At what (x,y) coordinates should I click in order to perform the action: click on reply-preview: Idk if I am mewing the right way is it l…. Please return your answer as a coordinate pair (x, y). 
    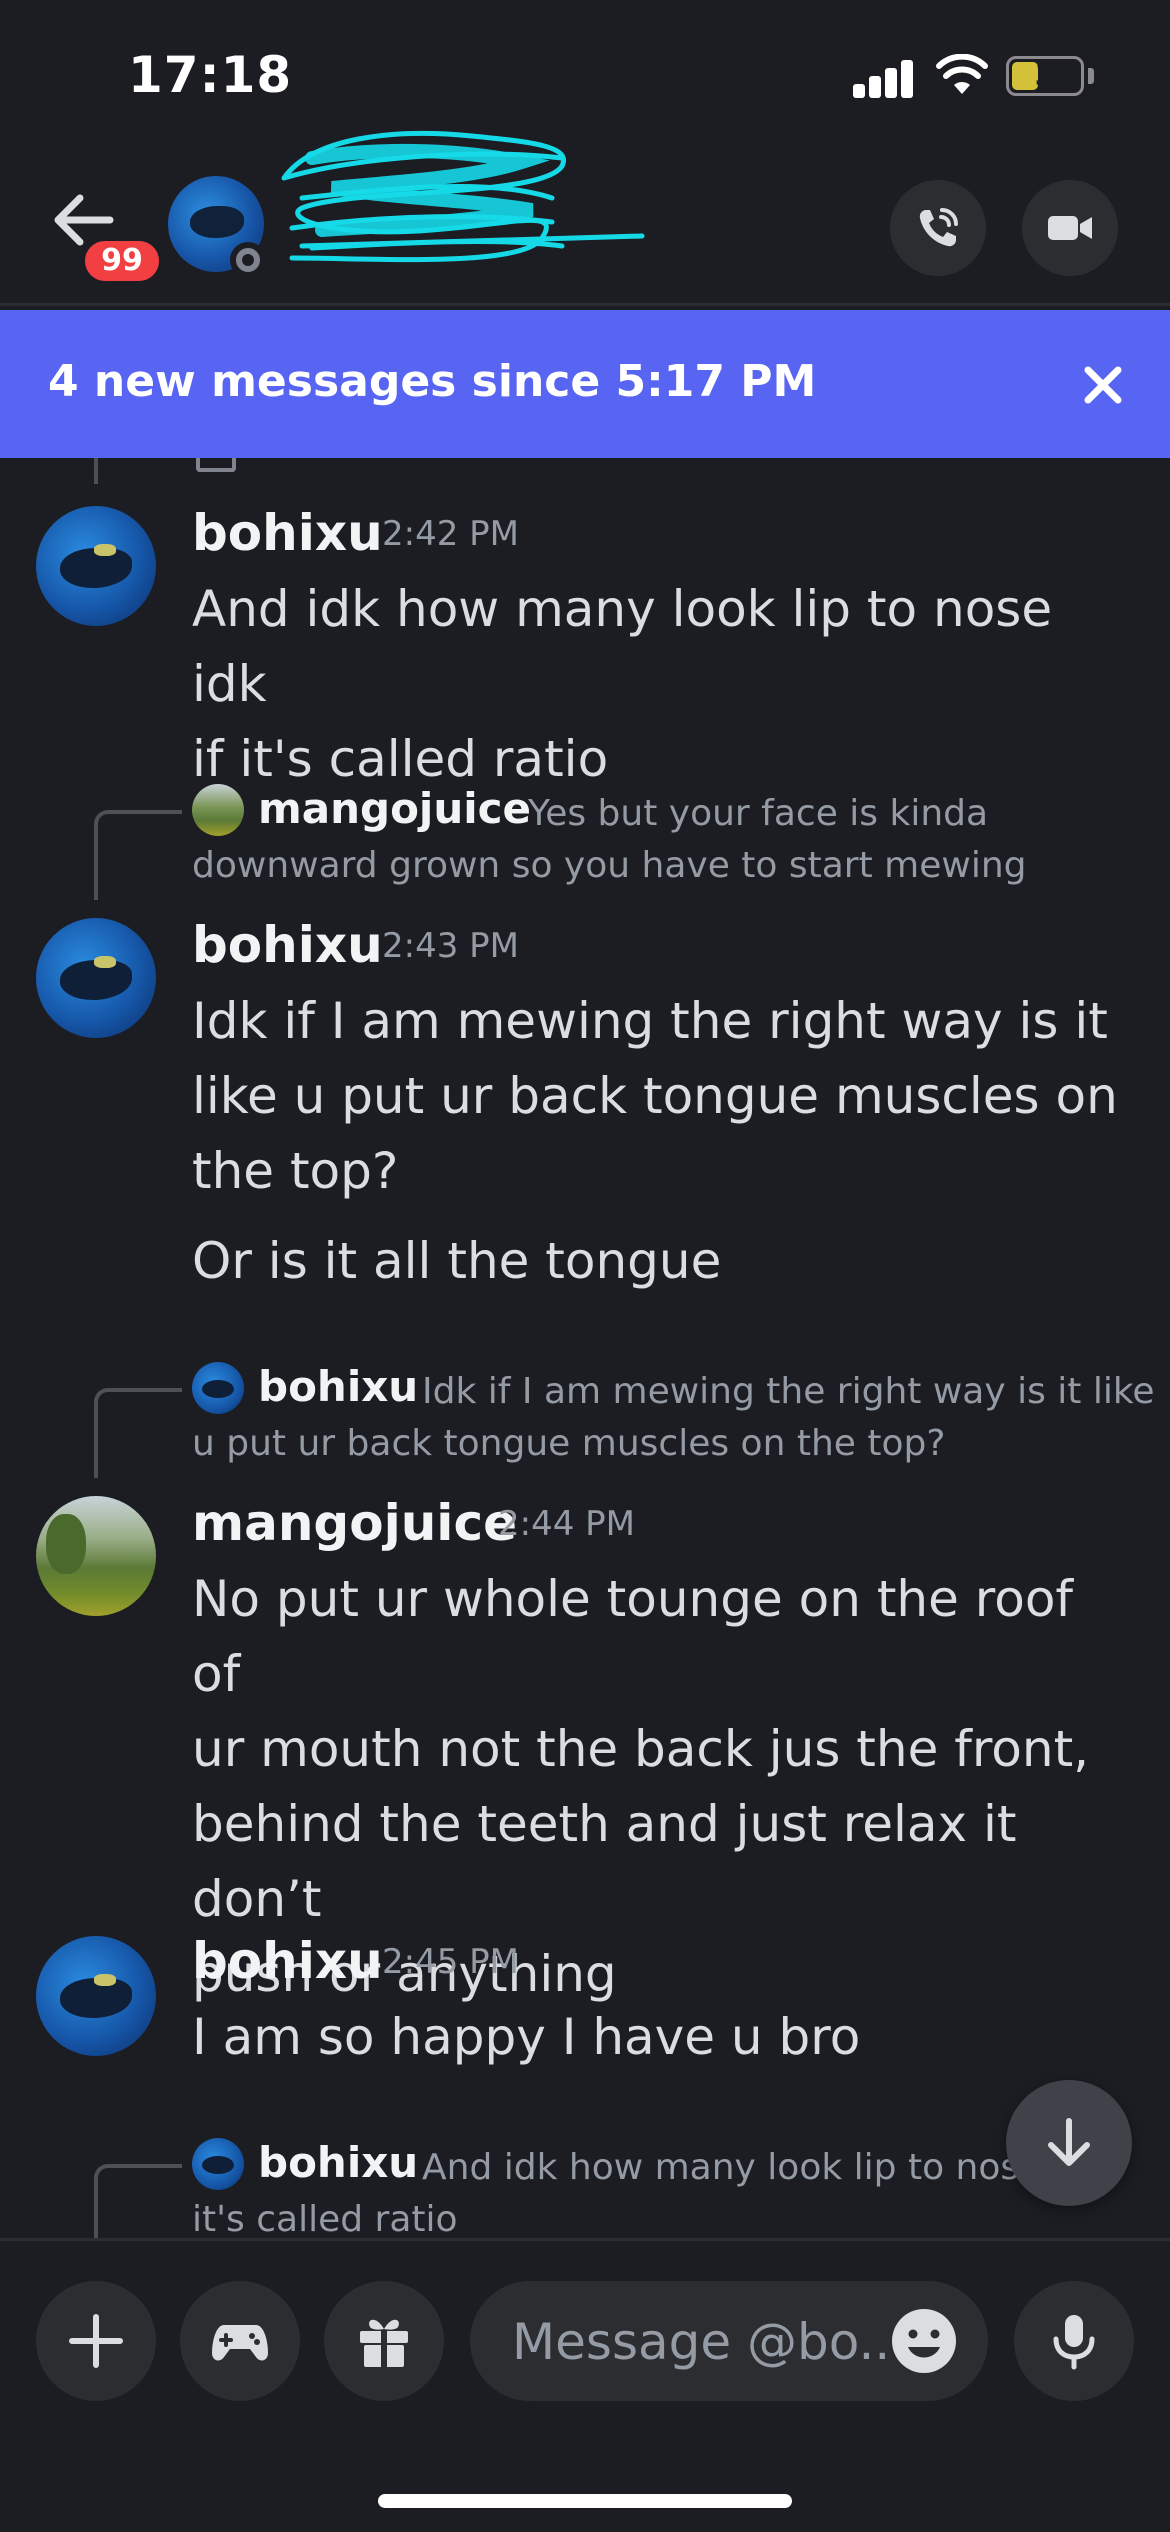
    Looking at the image, I should click on (673, 1418).